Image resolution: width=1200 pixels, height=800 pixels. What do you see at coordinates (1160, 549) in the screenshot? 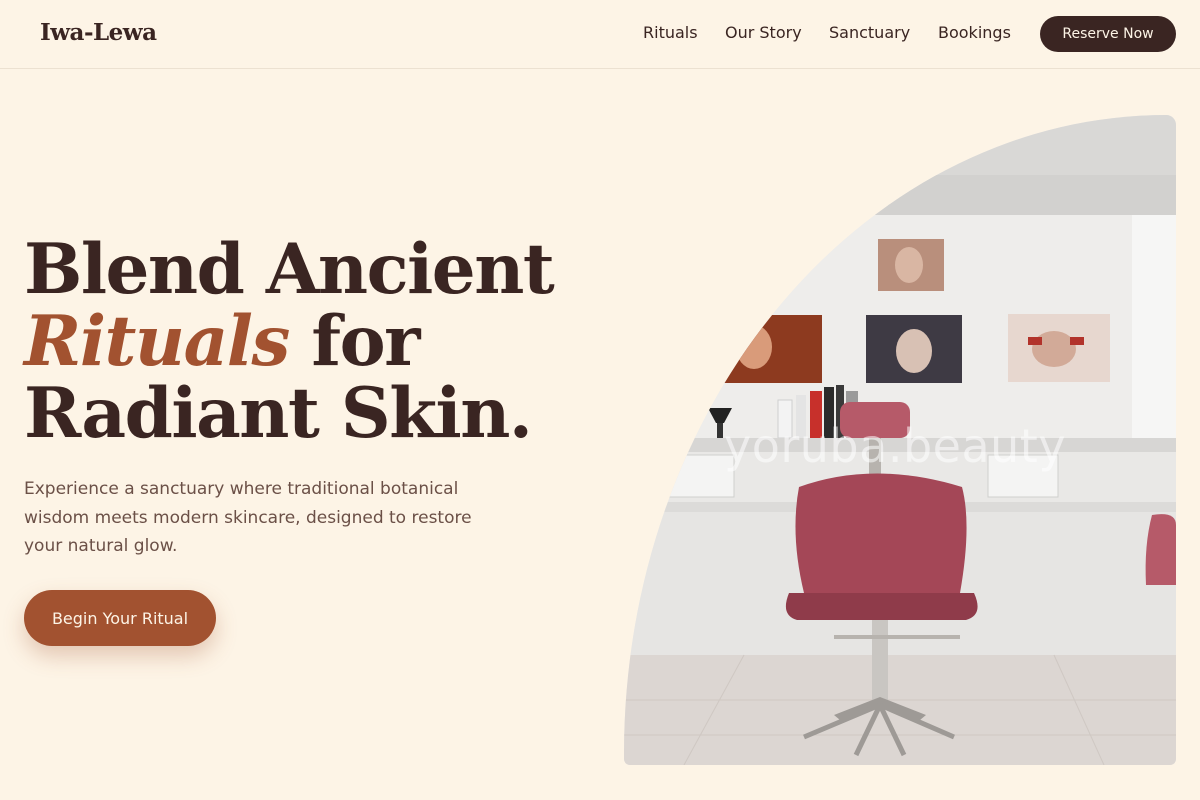
I see `side-chair` at bounding box center [1160, 549].